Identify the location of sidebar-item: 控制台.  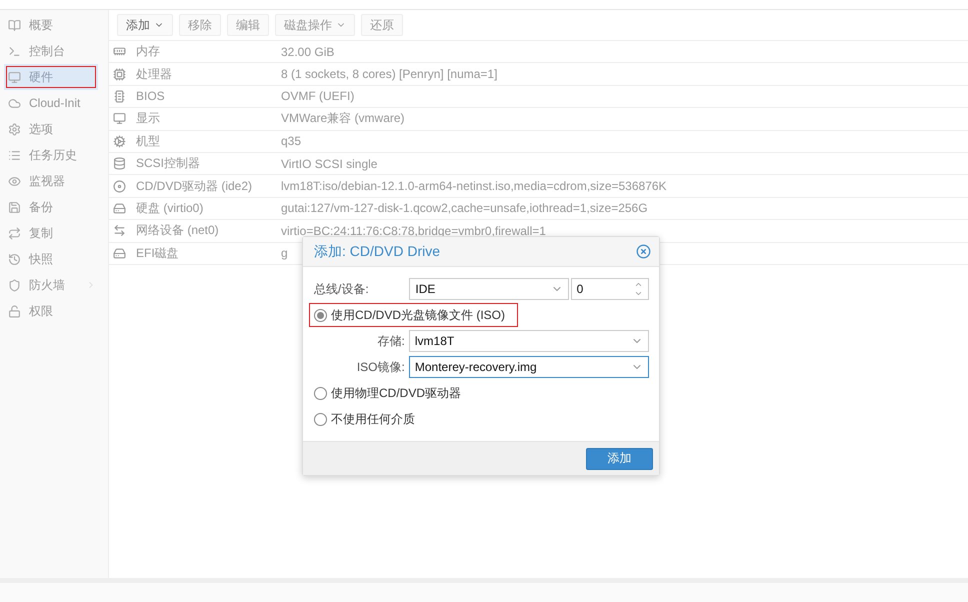
(54, 51).